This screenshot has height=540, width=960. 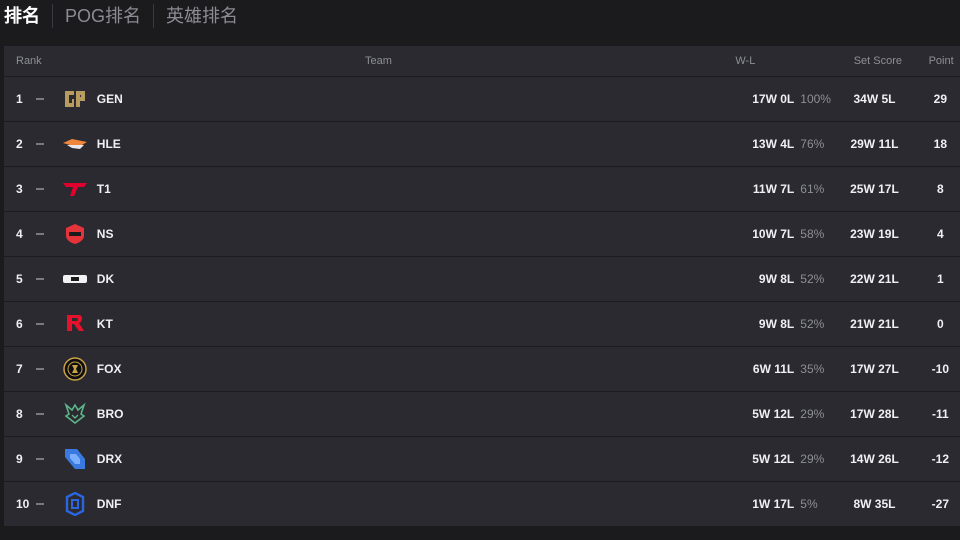 I want to click on table-row: 8 BRO 5W 12L 29% 17W 28L -11, so click(x=482, y=414).